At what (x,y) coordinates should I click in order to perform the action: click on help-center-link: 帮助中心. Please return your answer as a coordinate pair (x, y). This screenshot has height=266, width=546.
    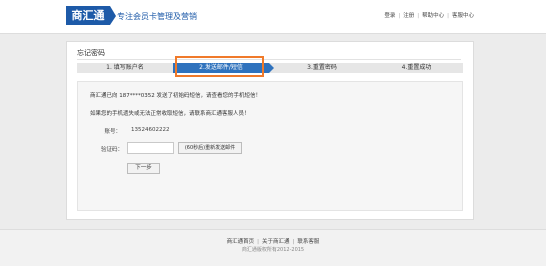
    Looking at the image, I should click on (433, 16).